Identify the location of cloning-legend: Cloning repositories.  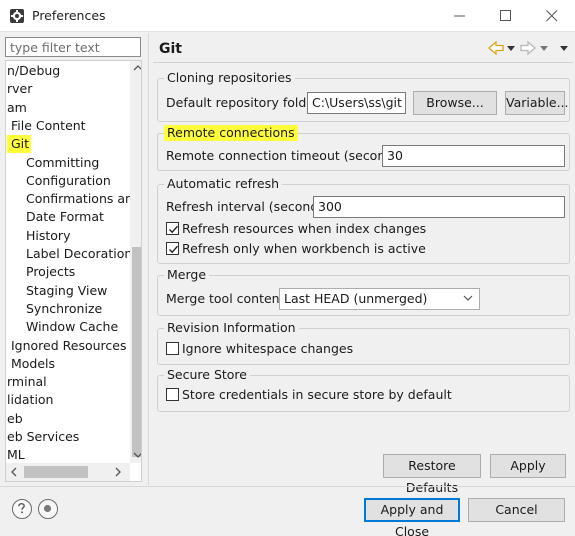
(229, 78).